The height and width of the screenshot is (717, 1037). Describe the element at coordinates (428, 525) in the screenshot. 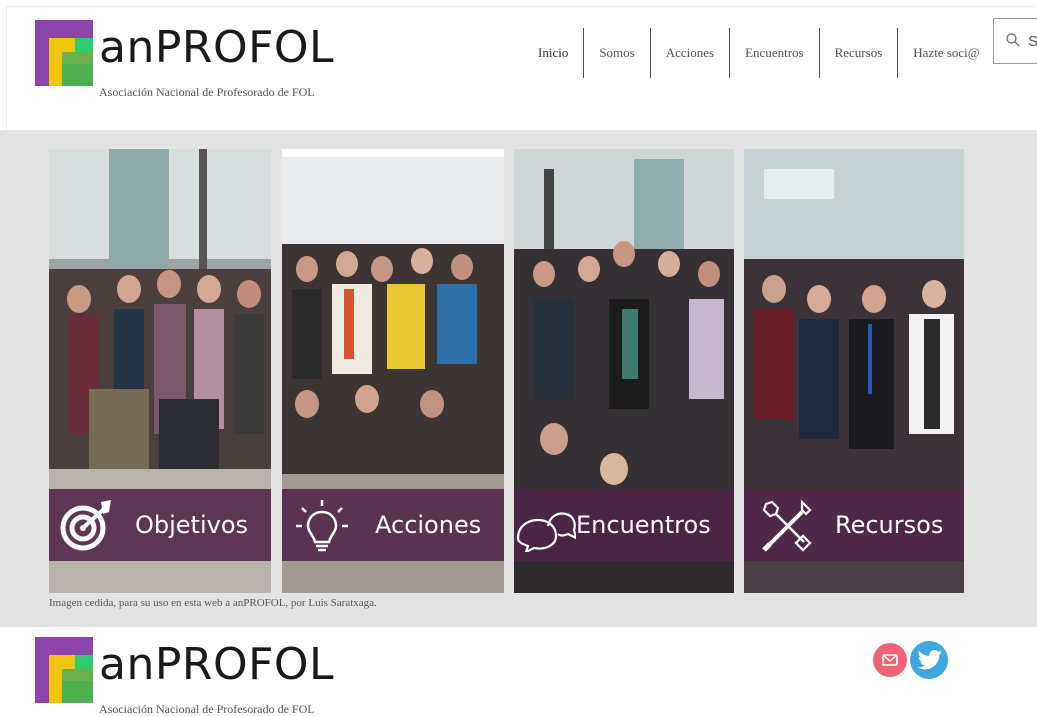

I see `panel-label: Acciones` at that location.